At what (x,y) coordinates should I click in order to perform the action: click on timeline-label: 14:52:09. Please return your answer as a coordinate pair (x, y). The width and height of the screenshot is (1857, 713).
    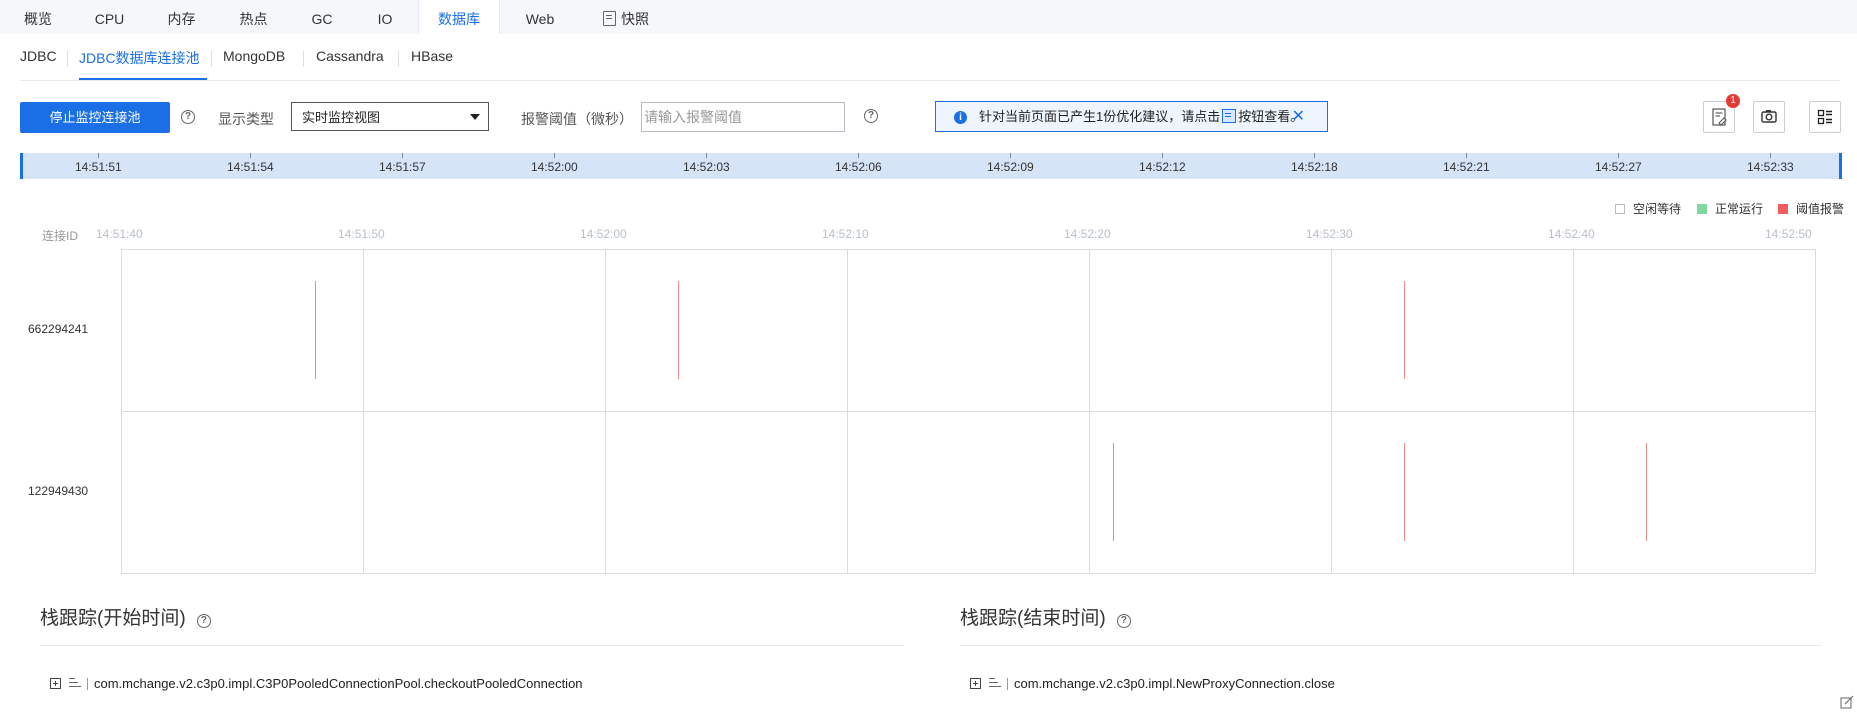
    Looking at the image, I should click on (1010, 167).